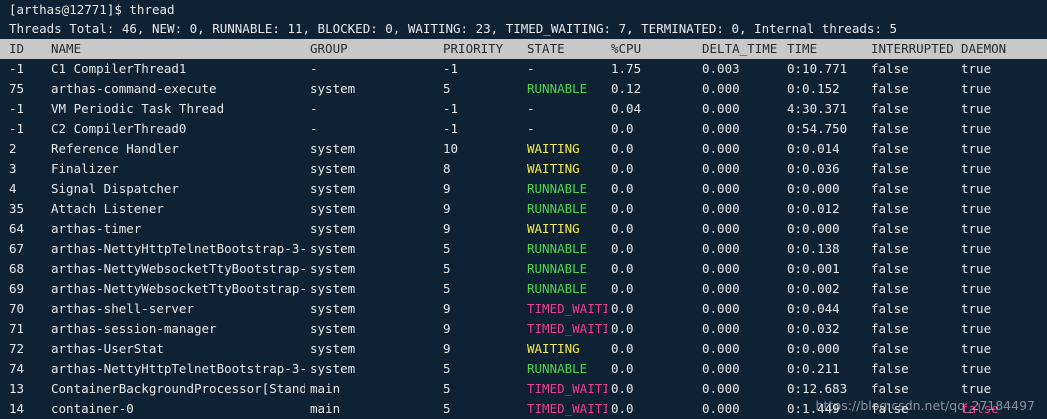  I want to click on cell-time: 0:0.138, so click(813, 248).